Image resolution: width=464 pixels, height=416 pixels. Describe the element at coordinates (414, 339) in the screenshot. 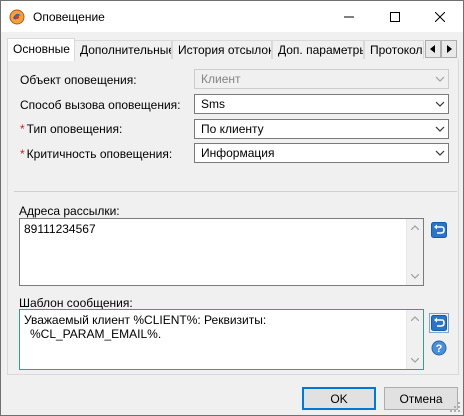

I see `template-scrollbar` at that location.